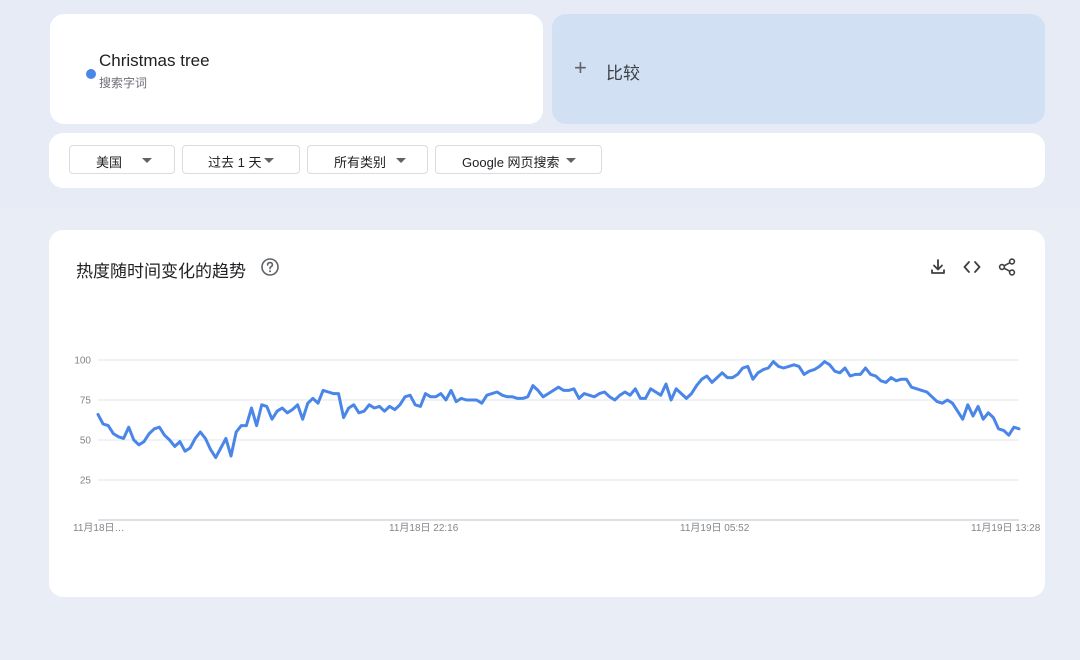 The height and width of the screenshot is (660, 1080). I want to click on embed-code-icon, so click(972, 267).